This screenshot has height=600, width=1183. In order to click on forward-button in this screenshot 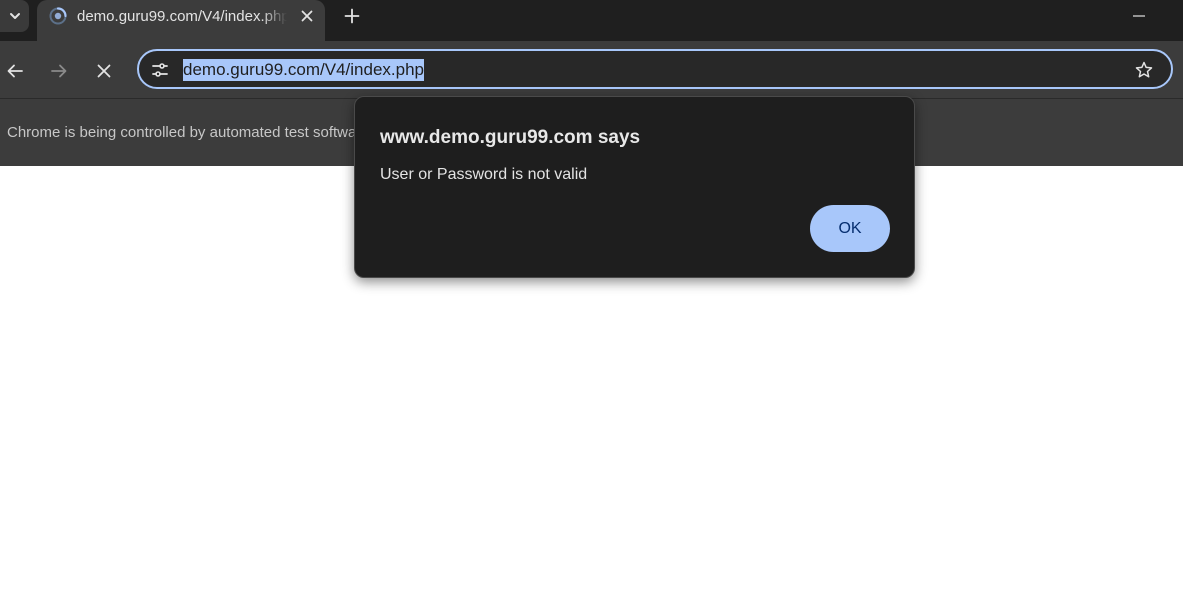, I will do `click(59, 71)`.